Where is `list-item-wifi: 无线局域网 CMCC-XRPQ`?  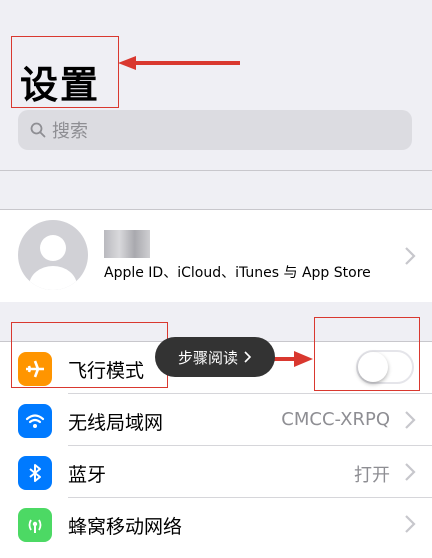 list-item-wifi: 无线局域网 CMCC-XRPQ is located at coordinates (216, 420).